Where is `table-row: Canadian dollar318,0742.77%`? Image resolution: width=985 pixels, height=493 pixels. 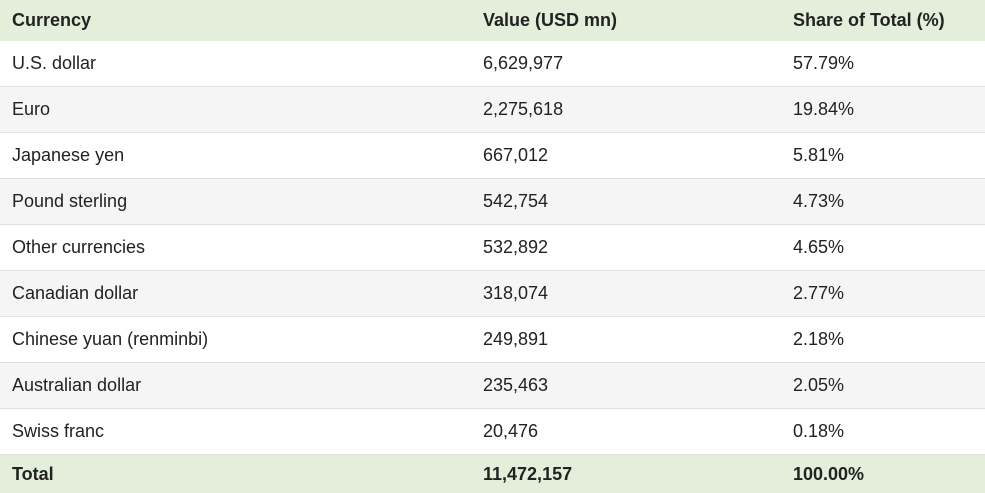
table-row: Canadian dollar318,0742.77% is located at coordinates (492, 294).